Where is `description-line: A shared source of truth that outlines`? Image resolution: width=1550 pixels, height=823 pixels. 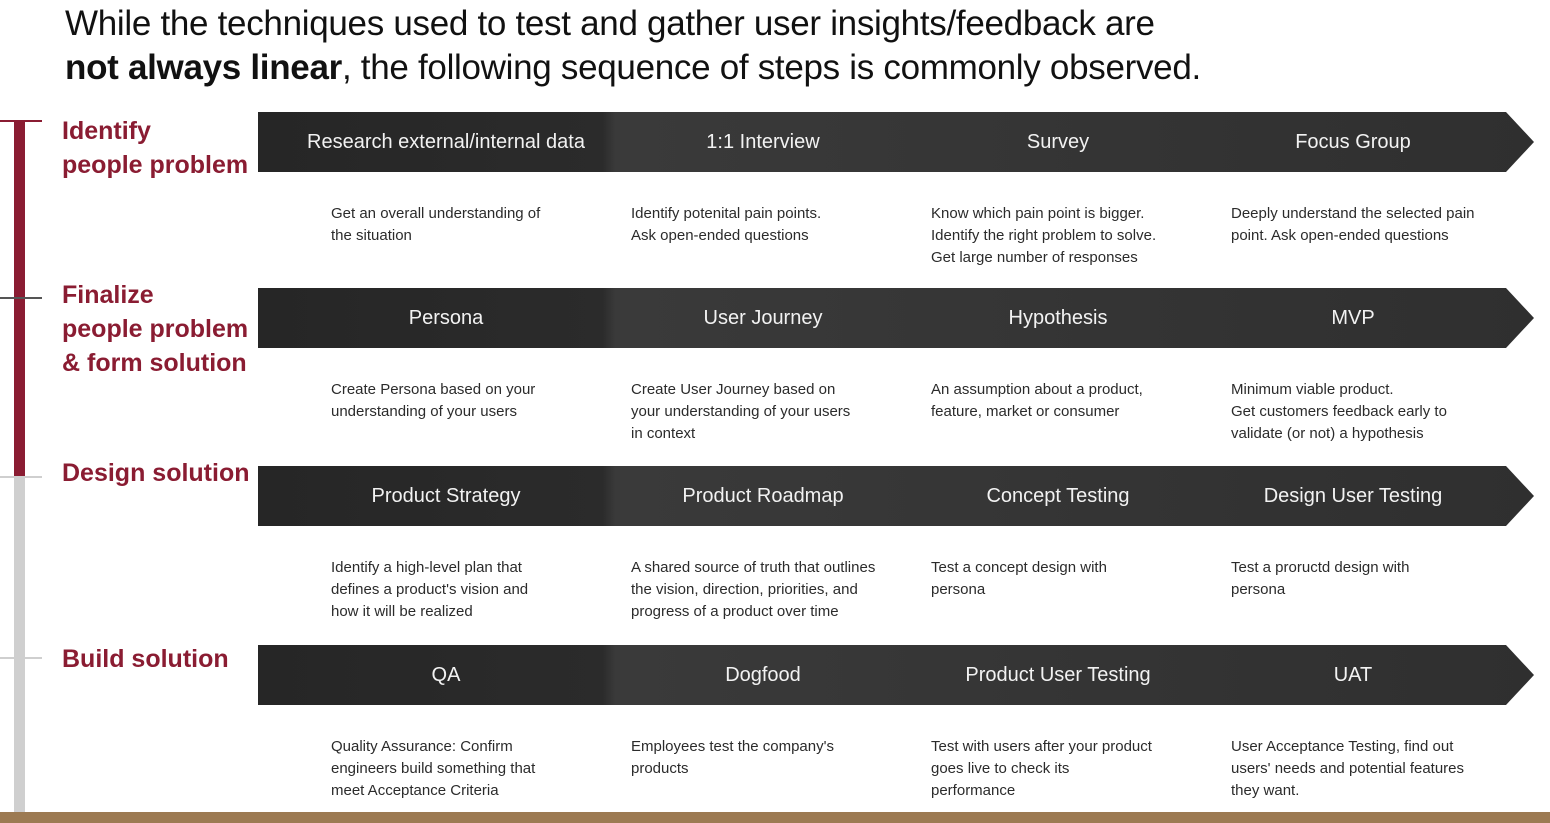 description-line: A shared source of truth that outlines is located at coordinates (753, 567).